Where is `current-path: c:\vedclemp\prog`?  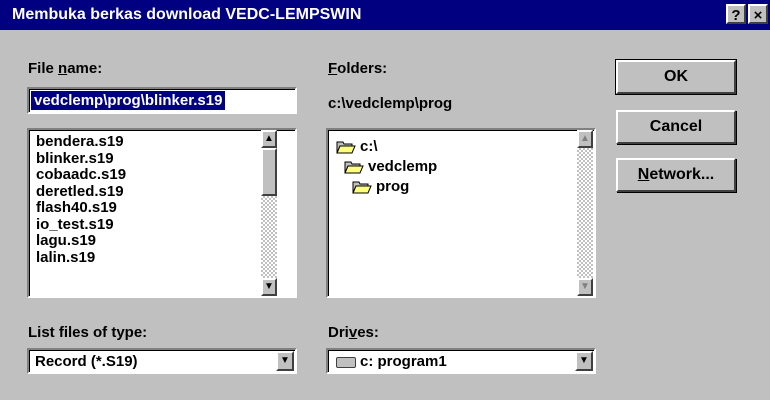
current-path: c:\vedclemp\prog is located at coordinates (390, 103).